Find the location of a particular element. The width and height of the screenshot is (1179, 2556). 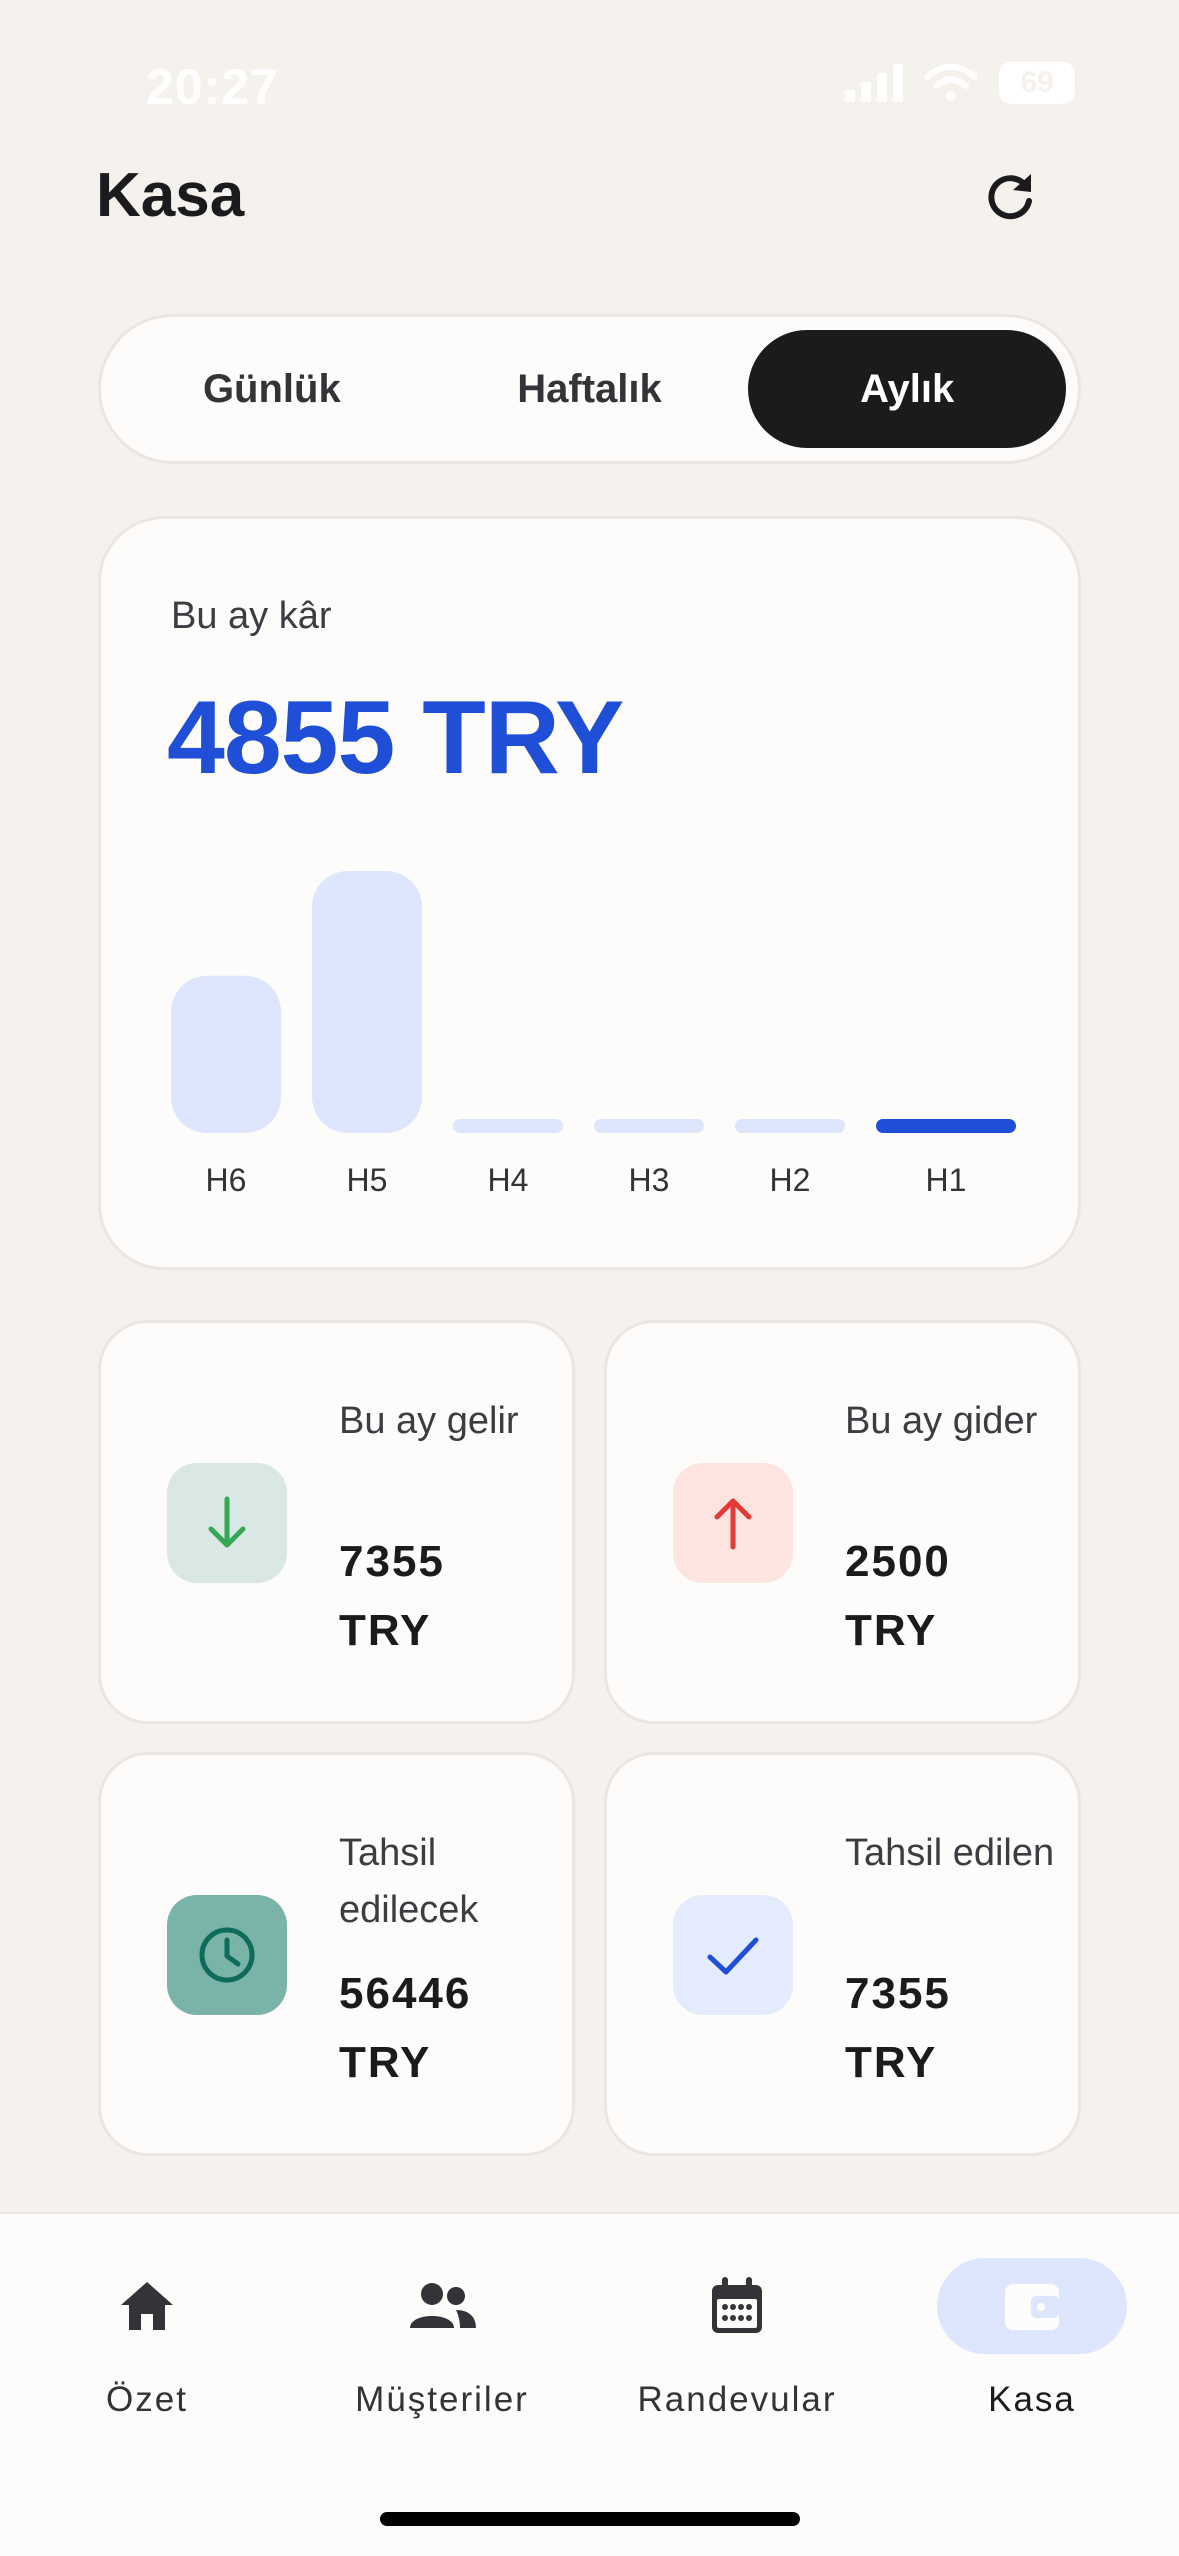

nav-item-randevular: Randevular is located at coordinates (737, 2338).